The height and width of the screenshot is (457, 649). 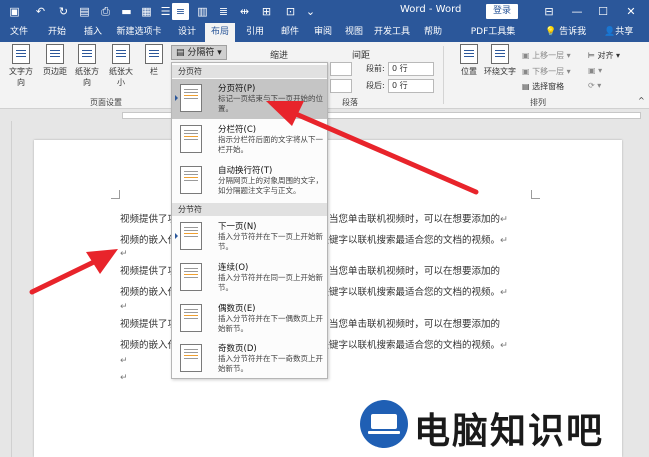 What do you see at coordinates (180, 11) in the screenshot?
I see `paragraph-icon: ≡` at bounding box center [180, 11].